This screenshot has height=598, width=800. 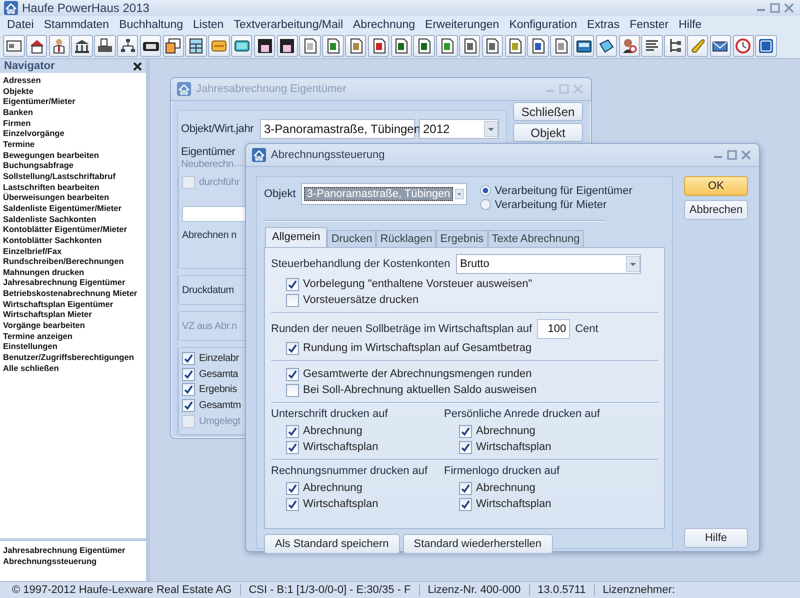 I want to click on navigator-item: Rundschreiben/Berechnungen, so click(x=74, y=261).